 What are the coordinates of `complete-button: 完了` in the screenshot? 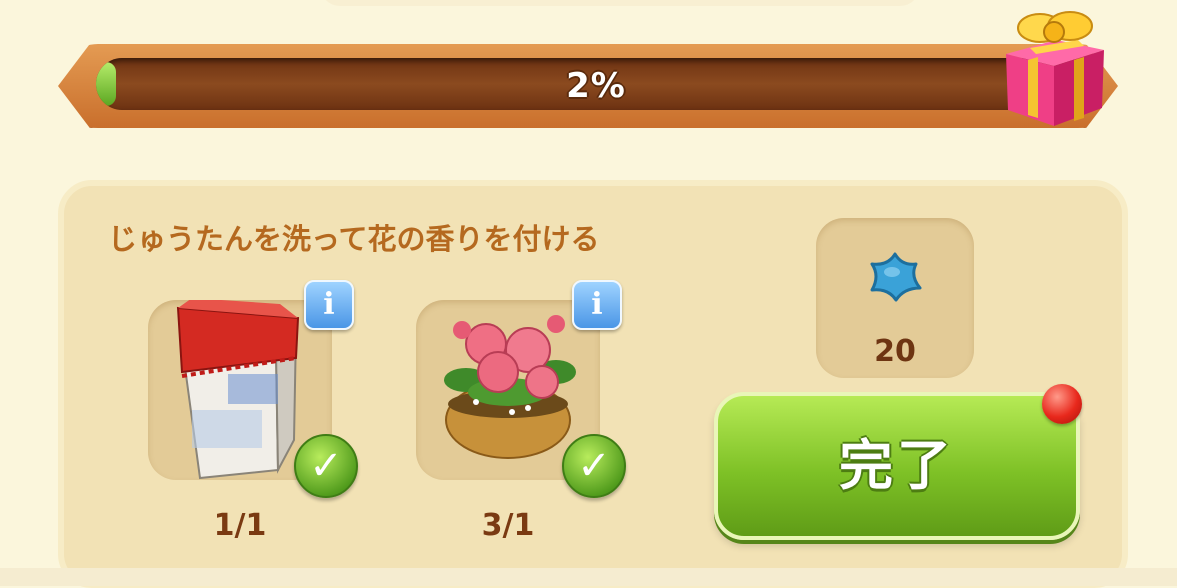 It's located at (897, 466).